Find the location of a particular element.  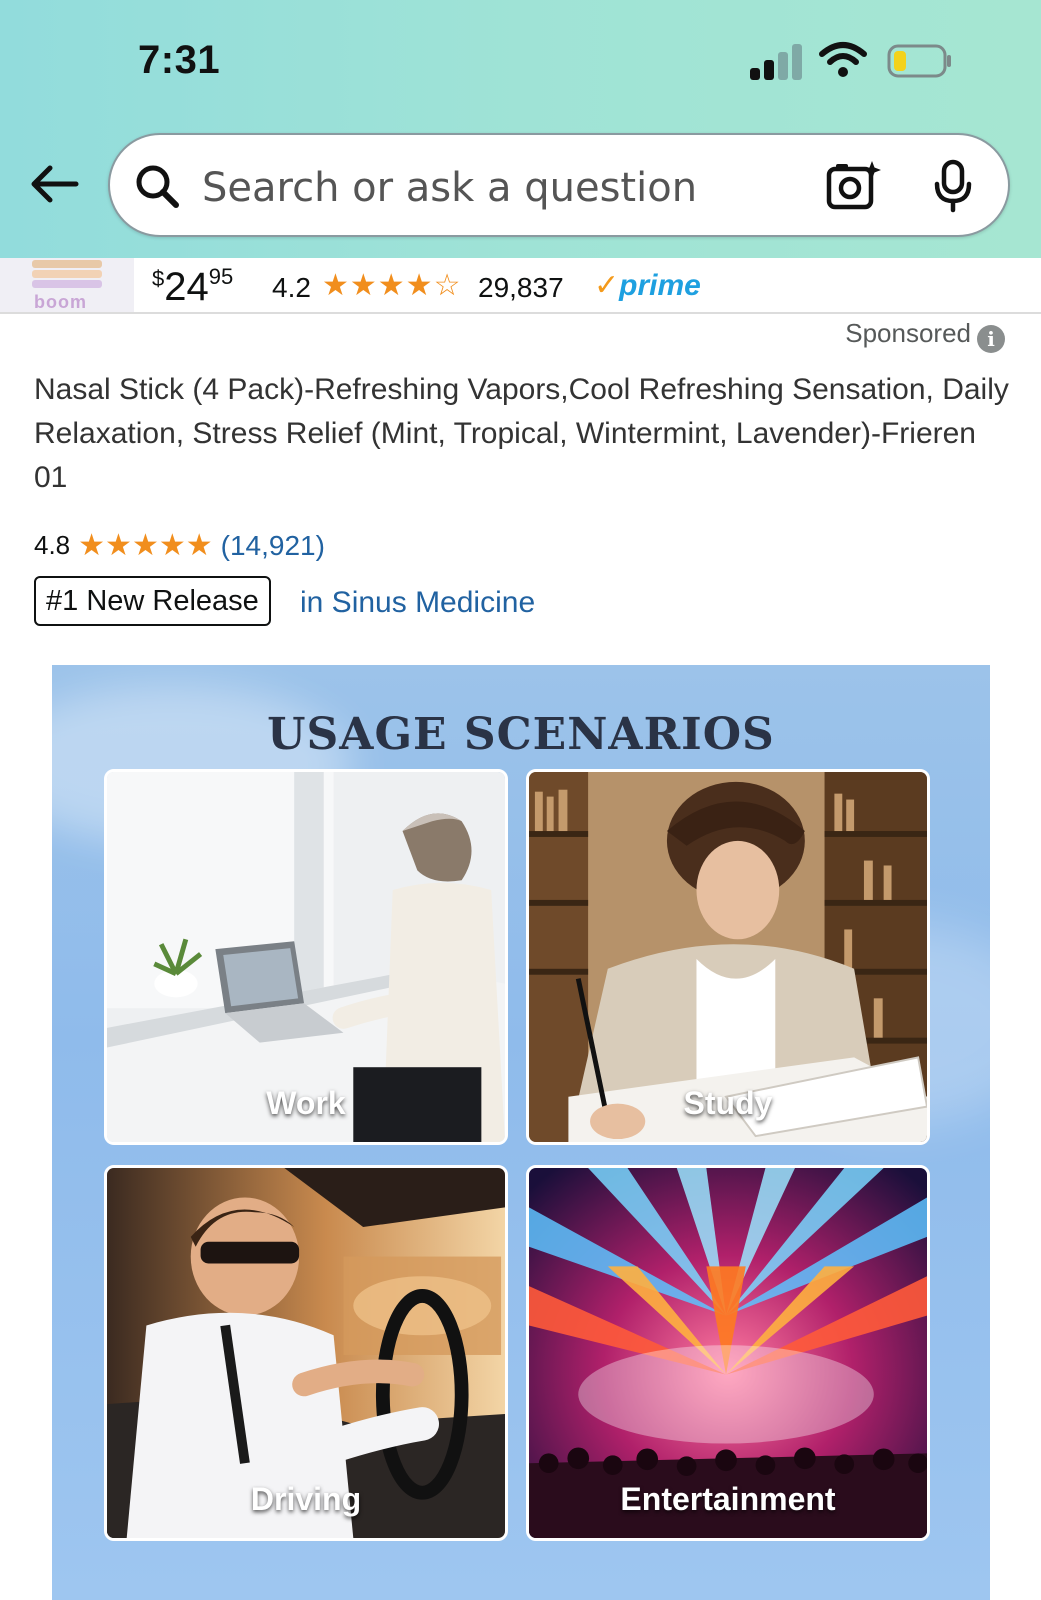

previous-result-stars: ★★★★☆ is located at coordinates (392, 285).